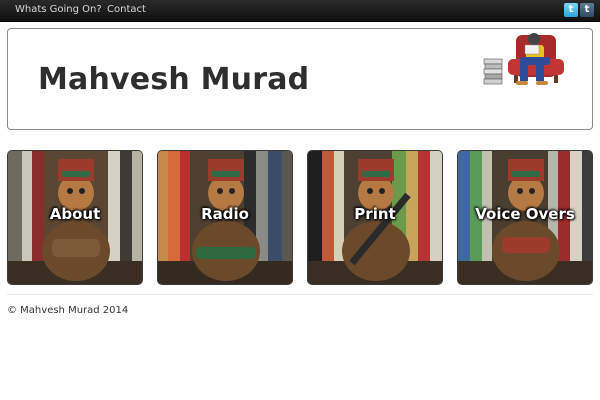 The image size is (600, 400). What do you see at coordinates (225, 214) in the screenshot?
I see `tile-label-radio: Radio` at bounding box center [225, 214].